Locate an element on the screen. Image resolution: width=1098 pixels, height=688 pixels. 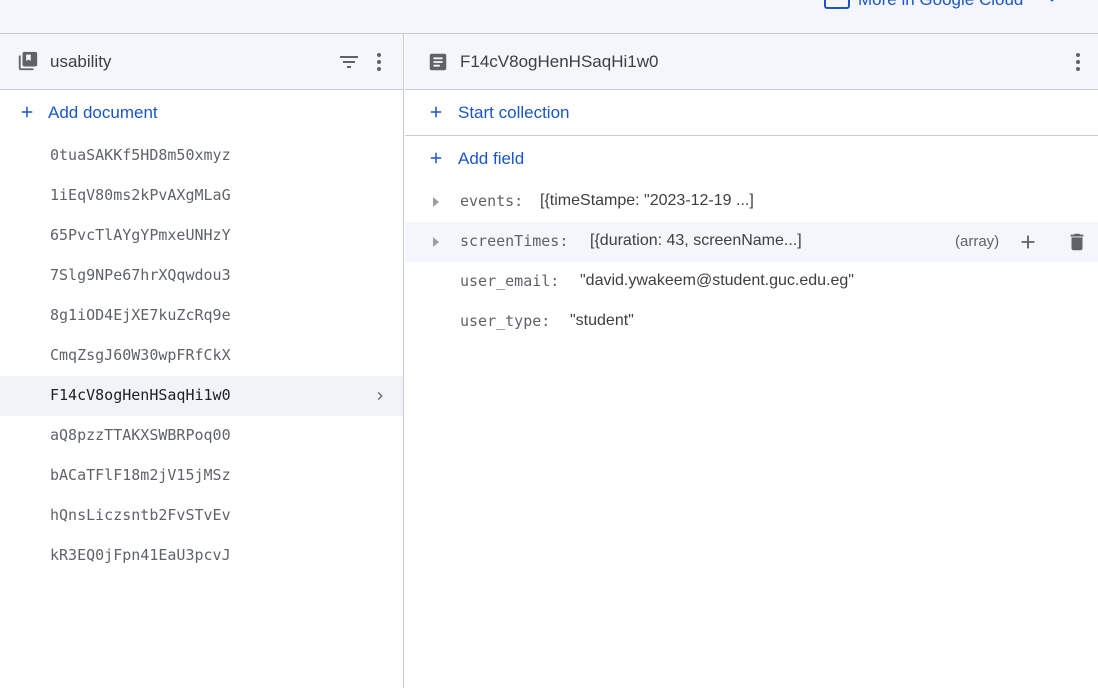
document-id: aQ8pzzTTAKXSWBRPoq00 is located at coordinates (140, 435).